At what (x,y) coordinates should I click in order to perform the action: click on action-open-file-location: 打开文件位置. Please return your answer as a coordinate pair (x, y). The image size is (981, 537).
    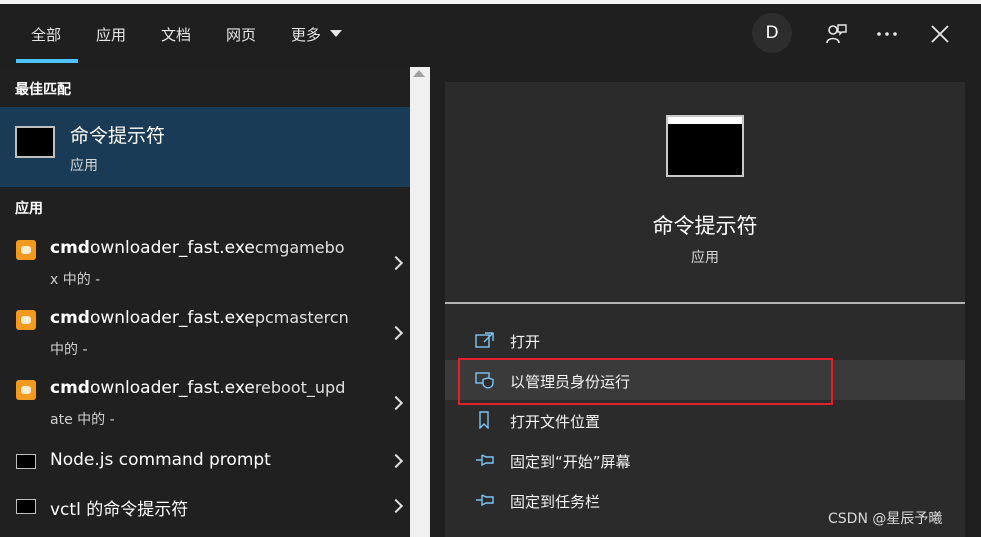
    Looking at the image, I should click on (705, 420).